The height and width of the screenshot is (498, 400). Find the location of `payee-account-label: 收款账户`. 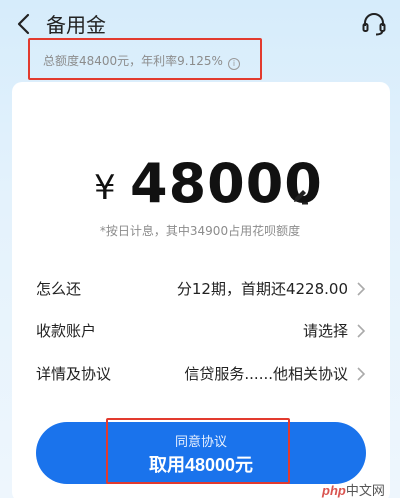

payee-account-label: 收款账户 is located at coordinates (66, 331).